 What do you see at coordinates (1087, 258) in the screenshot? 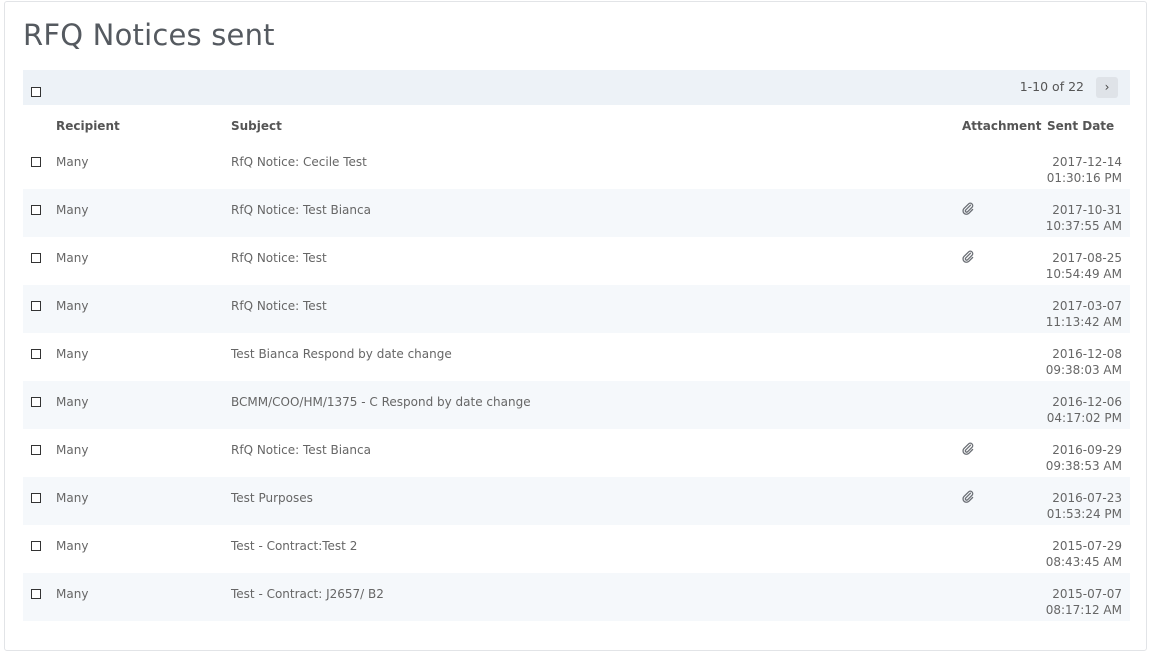
I see `sent-date: 2017-08-25` at bounding box center [1087, 258].